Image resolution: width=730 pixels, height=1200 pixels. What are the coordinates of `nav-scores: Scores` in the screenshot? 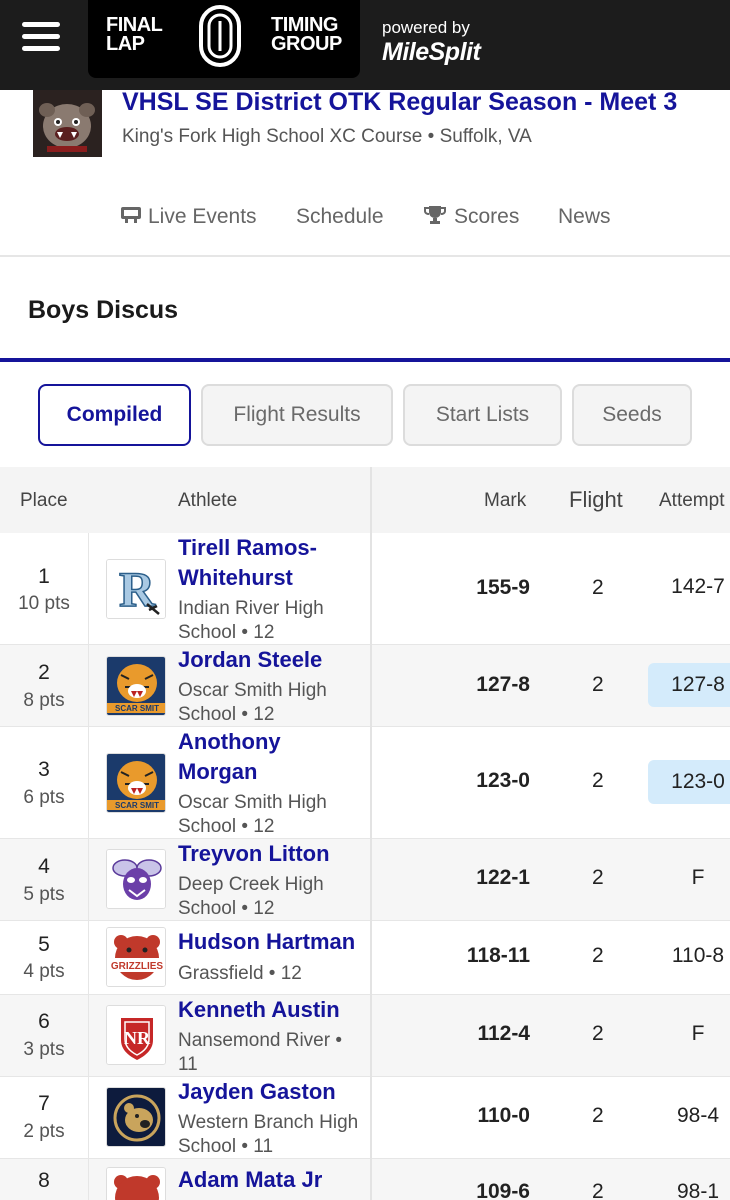 It's located at (471, 217).